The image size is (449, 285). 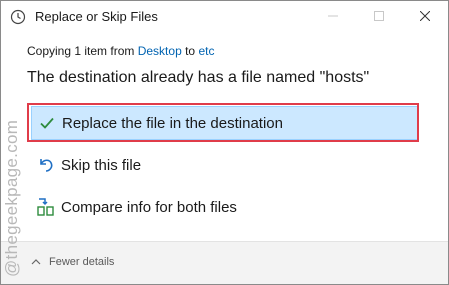 What do you see at coordinates (47, 123) in the screenshot?
I see `checkmark-icon` at bounding box center [47, 123].